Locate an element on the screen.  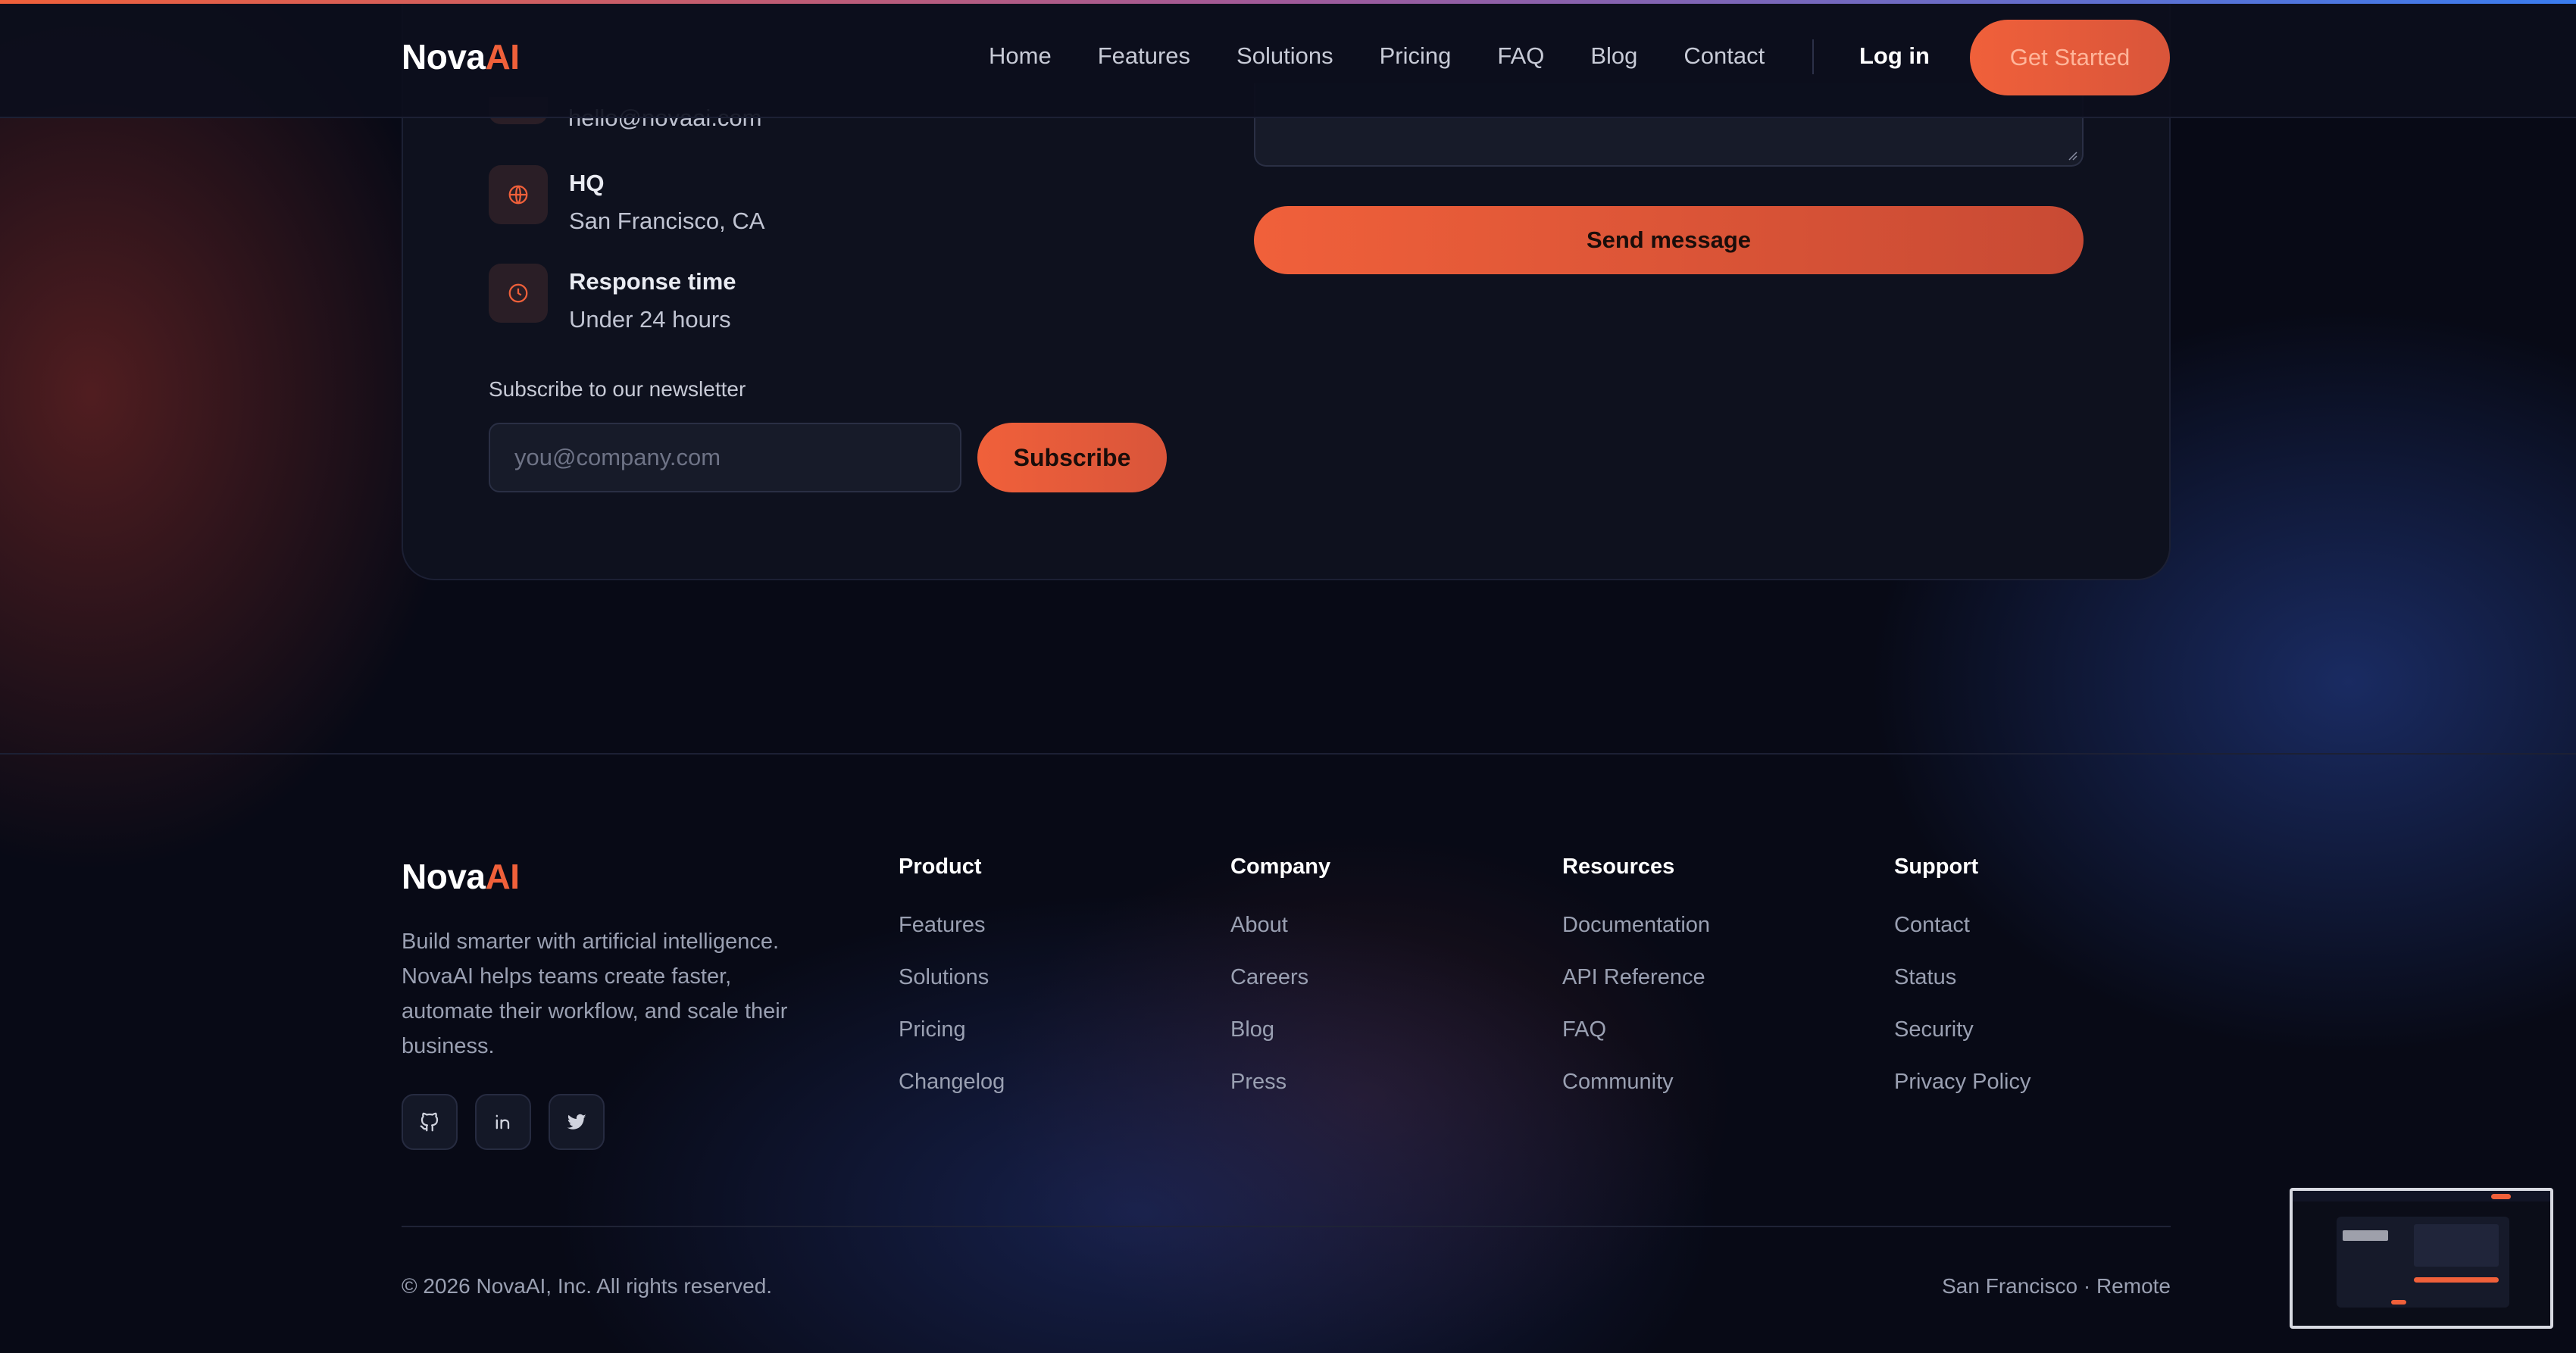
footer-link: Blog is located at coordinates (1280, 1030).